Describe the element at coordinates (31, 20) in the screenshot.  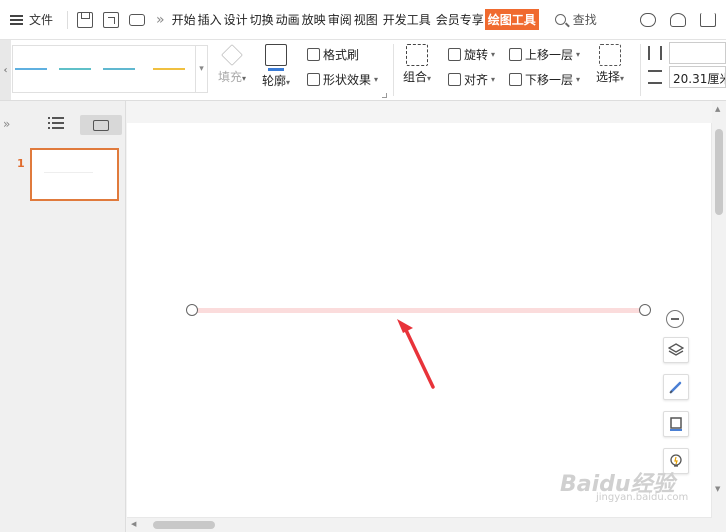
I see `file-menu: 文件` at that location.